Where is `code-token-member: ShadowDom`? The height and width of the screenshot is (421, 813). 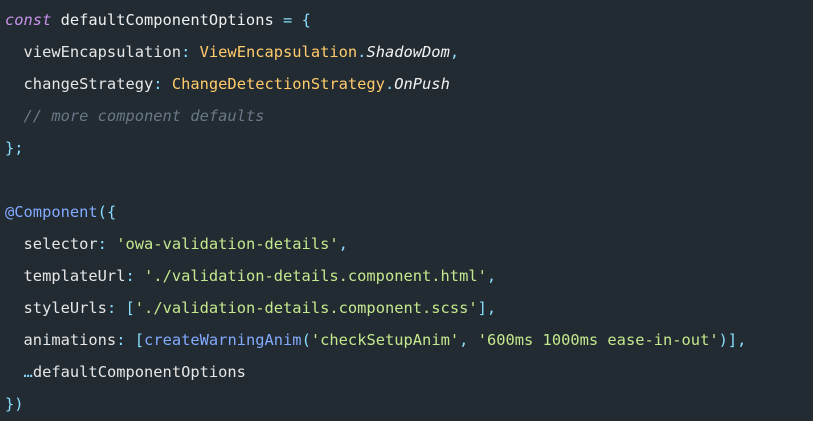 code-token-member: ShadowDom is located at coordinates (408, 52).